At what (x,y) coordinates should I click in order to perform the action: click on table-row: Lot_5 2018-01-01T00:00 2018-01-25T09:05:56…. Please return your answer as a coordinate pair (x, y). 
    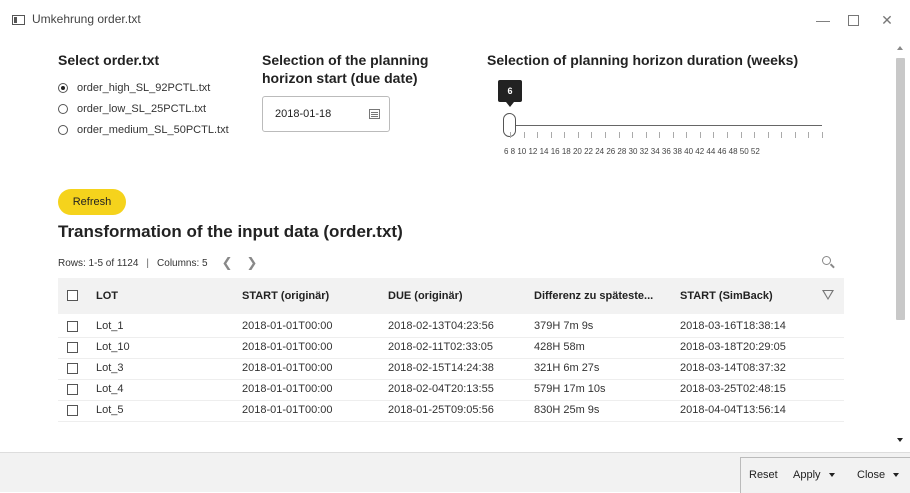
    Looking at the image, I should click on (451, 411).